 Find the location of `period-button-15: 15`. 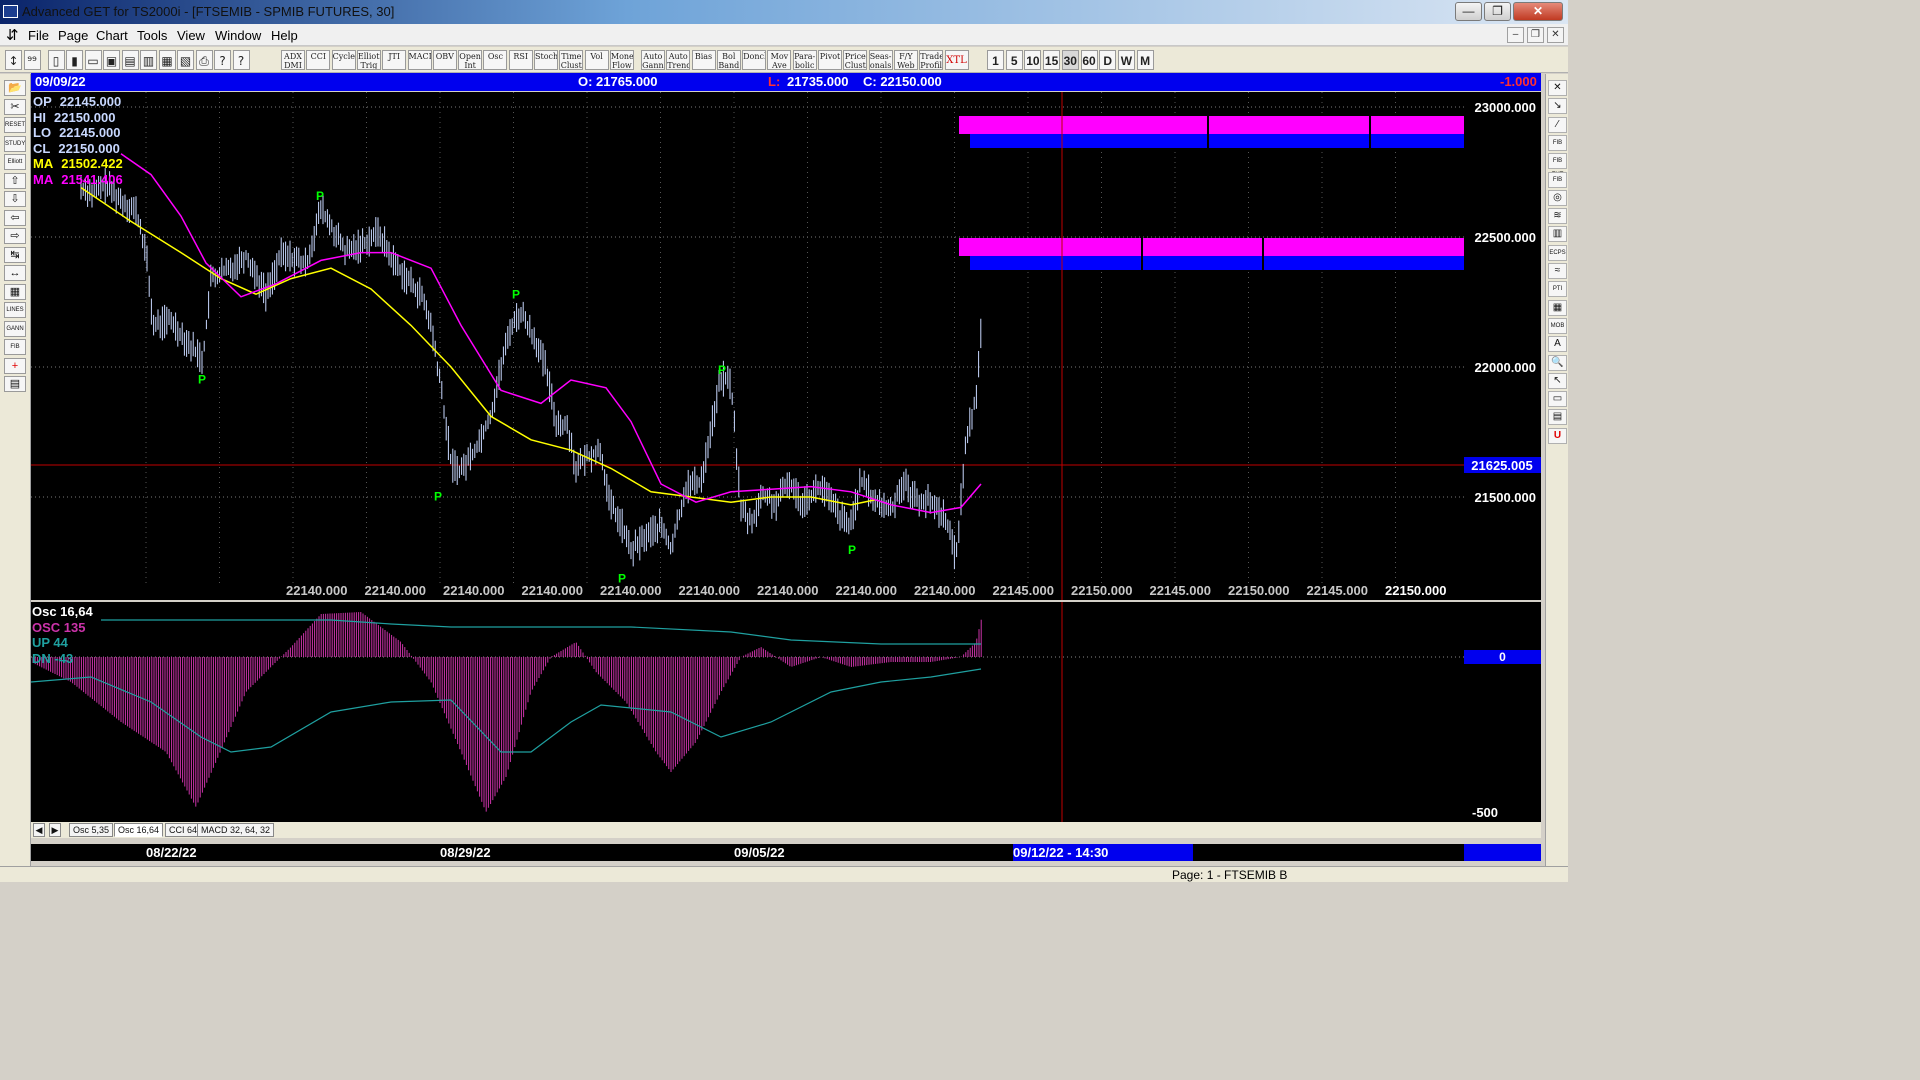

period-button-15: 15 is located at coordinates (1052, 60).